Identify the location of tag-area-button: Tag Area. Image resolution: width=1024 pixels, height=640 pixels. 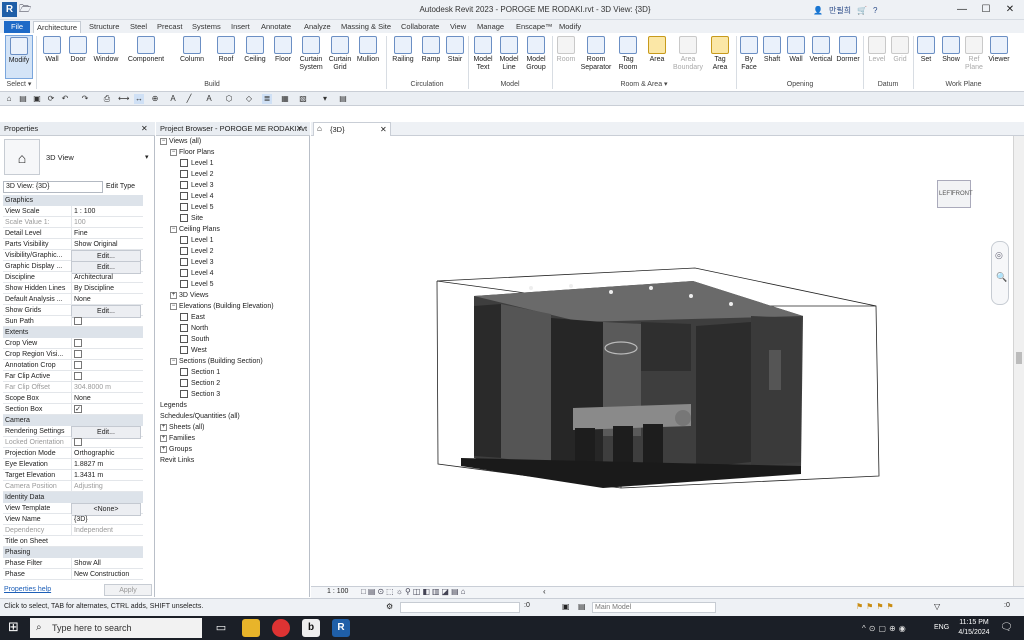
(720, 57).